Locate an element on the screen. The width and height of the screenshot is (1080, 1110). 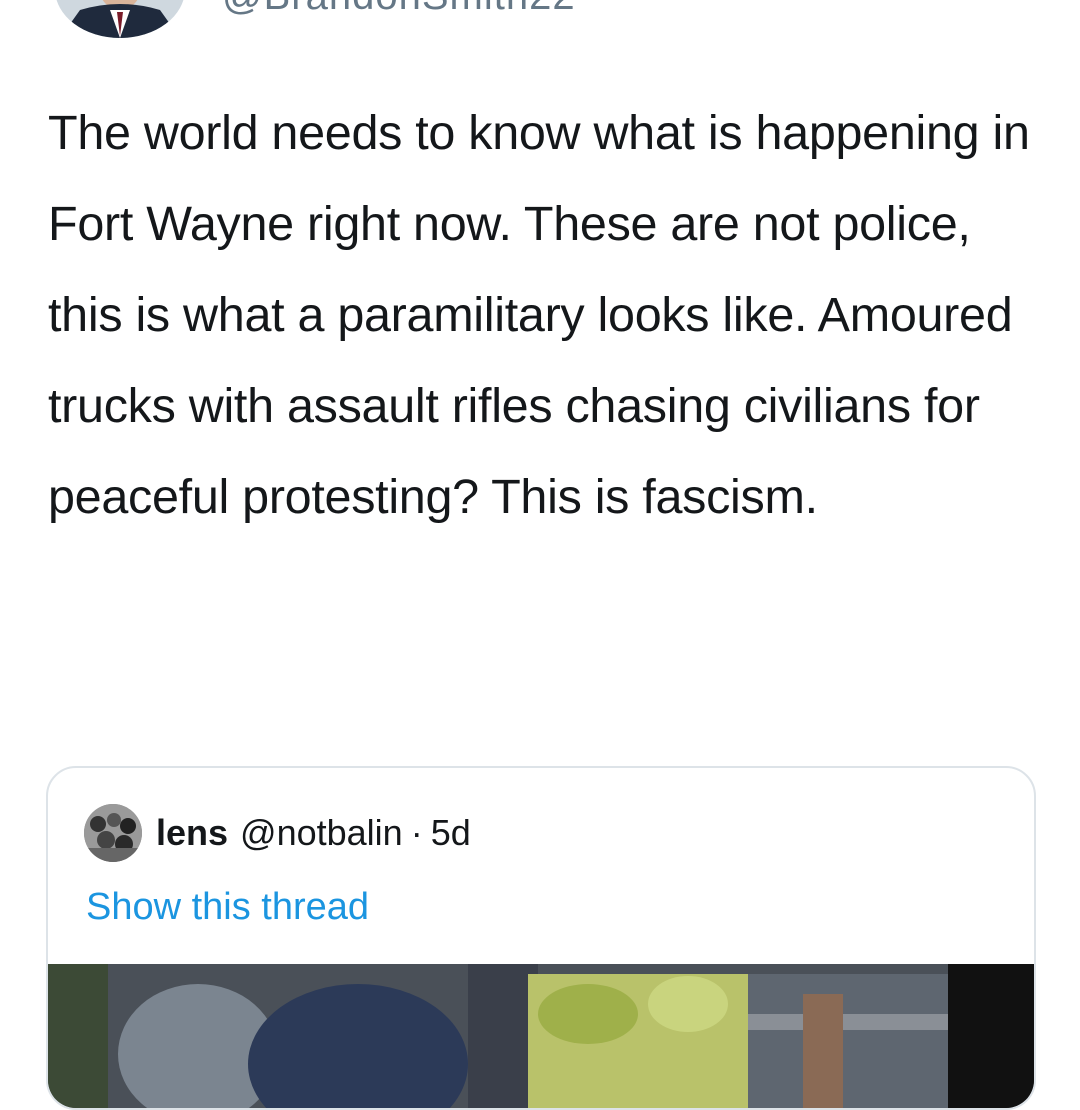
quoted-tweet-time: 5d is located at coordinates (451, 833).